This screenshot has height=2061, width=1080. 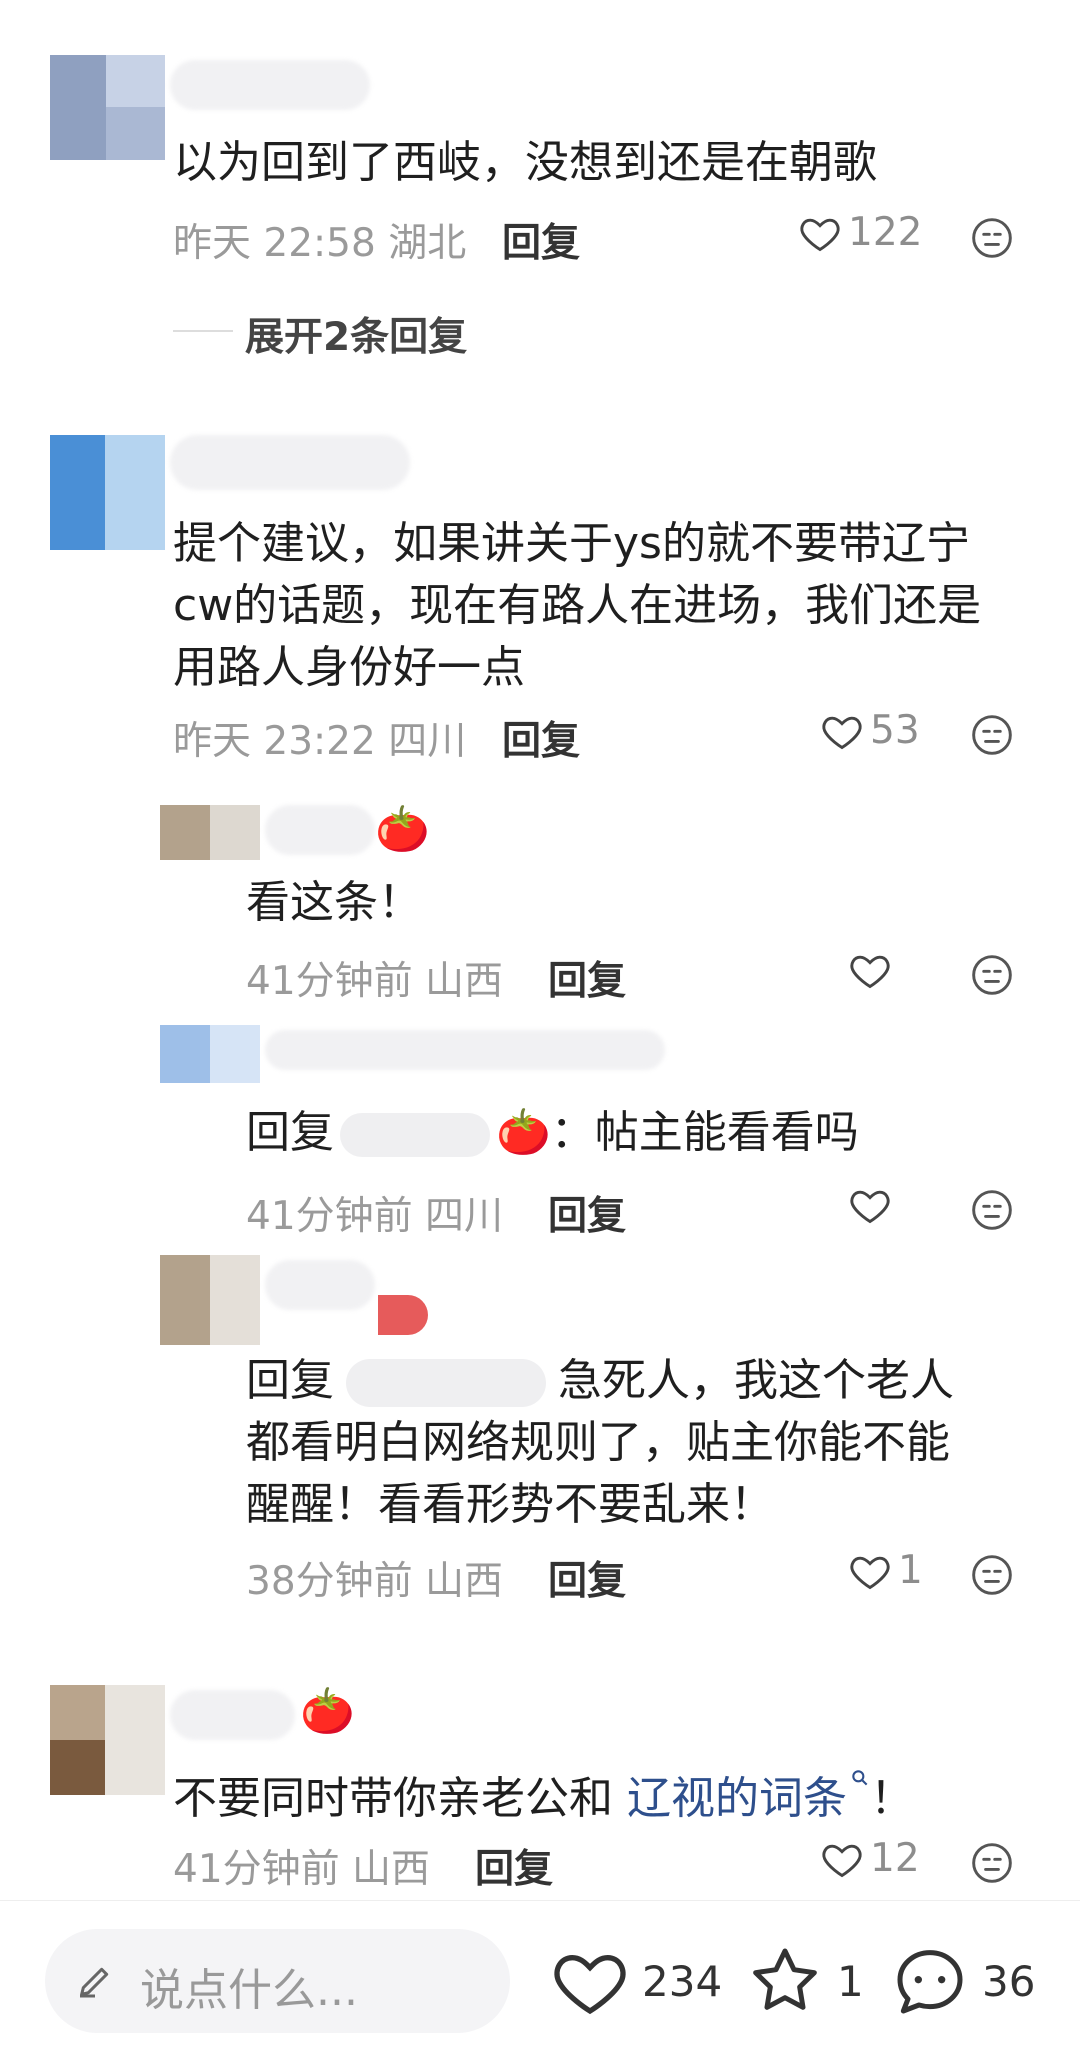 I want to click on timestamp: 昨天 22:58, so click(x=274, y=243).